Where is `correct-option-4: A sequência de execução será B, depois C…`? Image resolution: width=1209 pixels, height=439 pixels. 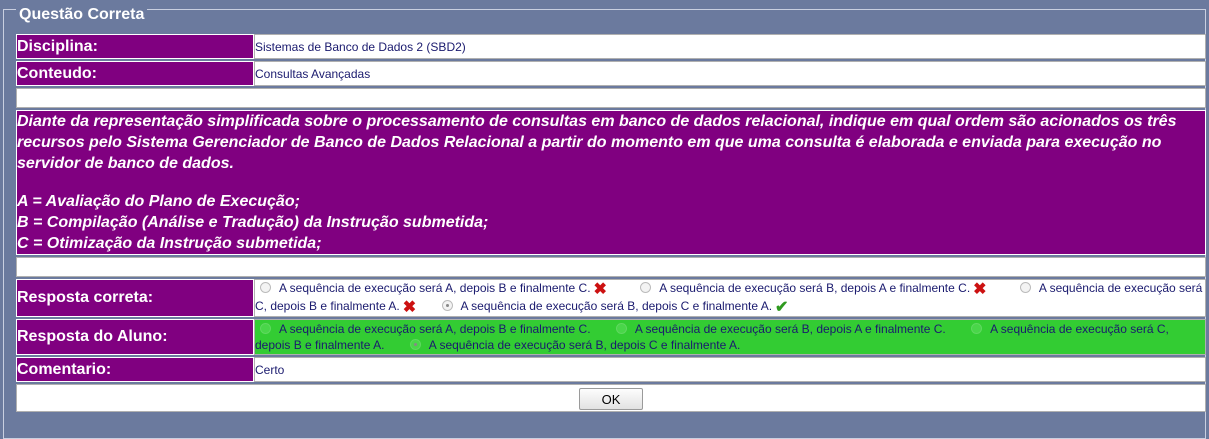 correct-option-4: A sequência de execução será B, depois C… is located at coordinates (604, 307).